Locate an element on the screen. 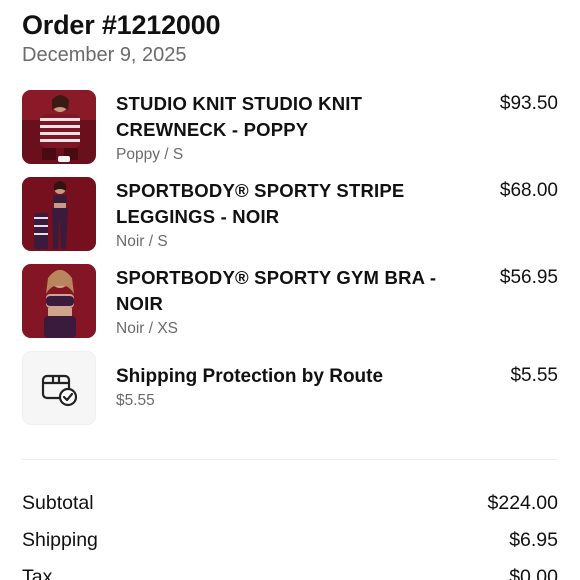 The width and height of the screenshot is (580, 580). shipping-protection-item: Shipping Protection by Route $5.55 $5.55 is located at coordinates (290, 394).